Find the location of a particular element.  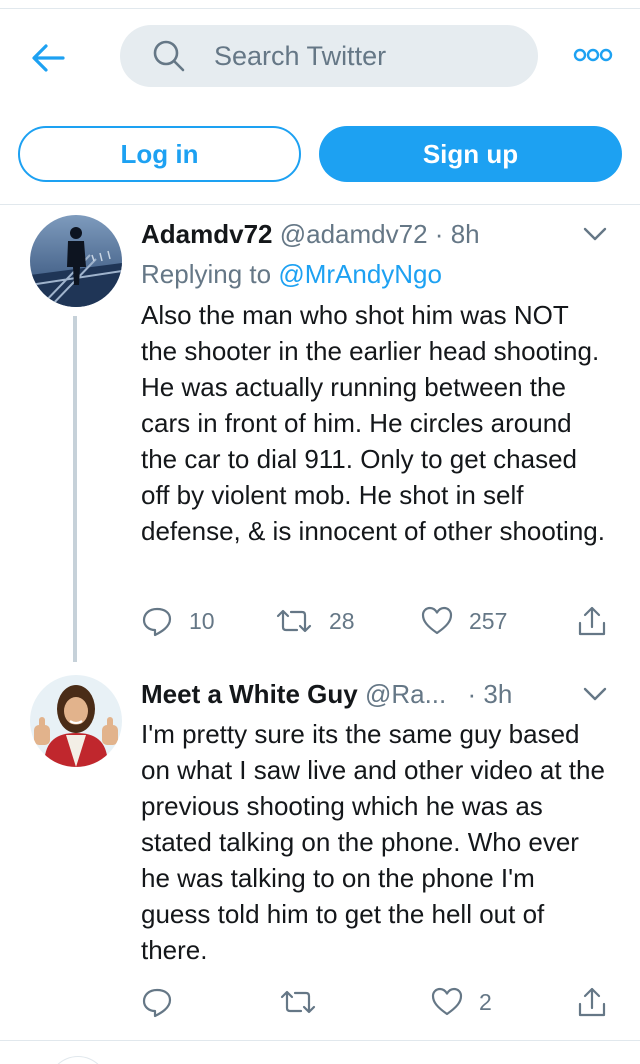

reply-count: 10 is located at coordinates (202, 620).